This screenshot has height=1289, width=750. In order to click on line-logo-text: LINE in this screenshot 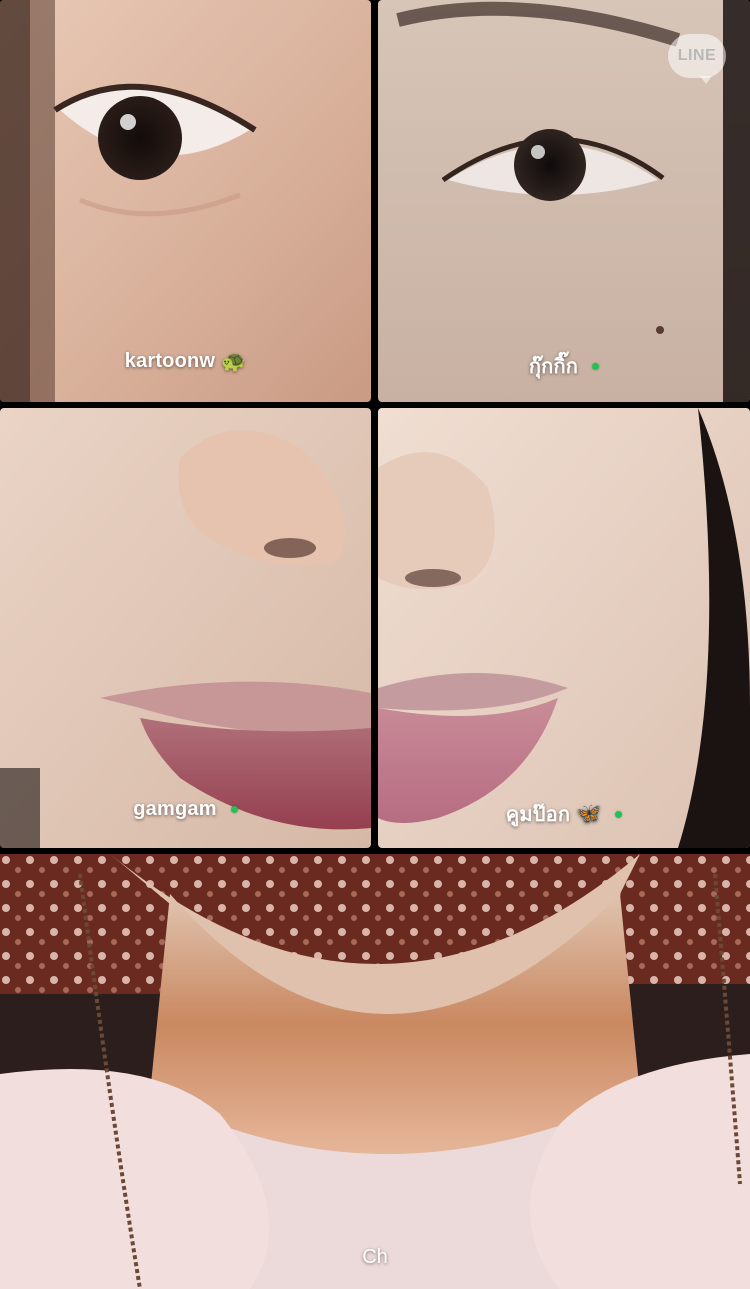, I will do `click(697, 55)`.